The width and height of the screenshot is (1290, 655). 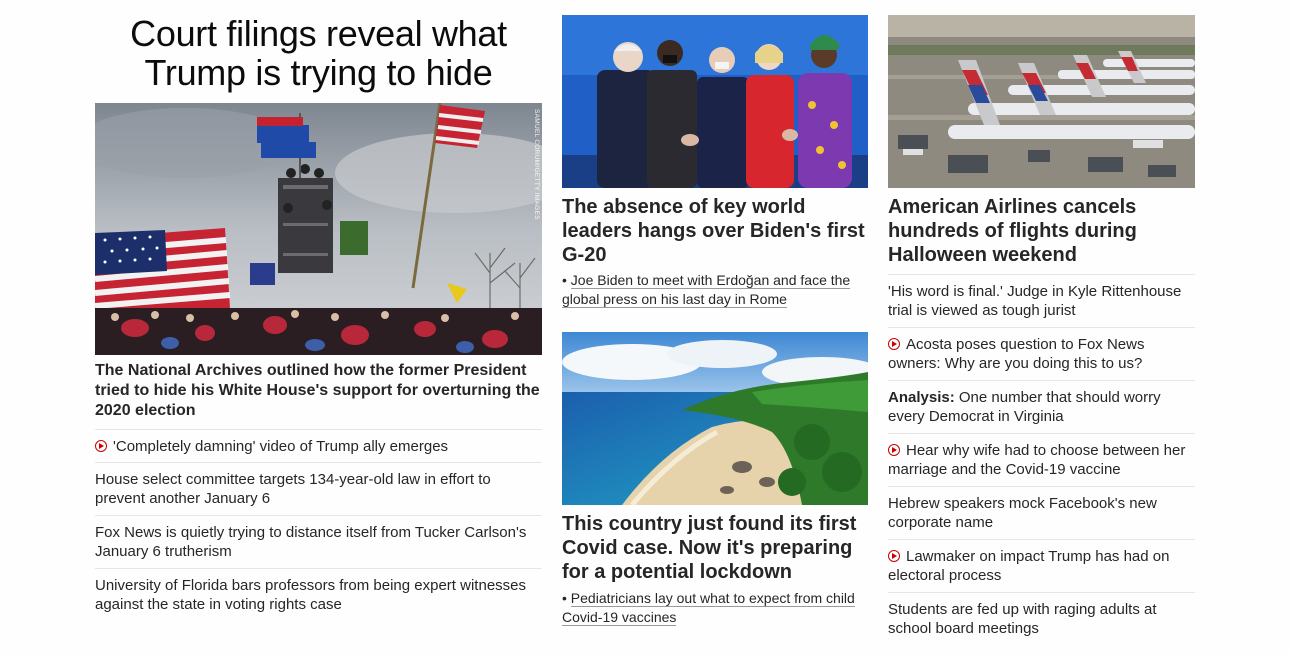 What do you see at coordinates (1041, 101) in the screenshot?
I see `american-airlines-planes-photo` at bounding box center [1041, 101].